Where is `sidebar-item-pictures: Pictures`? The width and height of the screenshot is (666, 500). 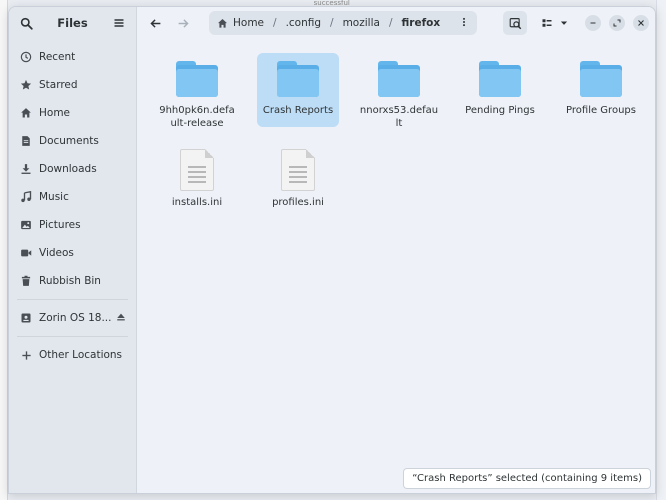 sidebar-item-pictures: Pictures is located at coordinates (72, 225).